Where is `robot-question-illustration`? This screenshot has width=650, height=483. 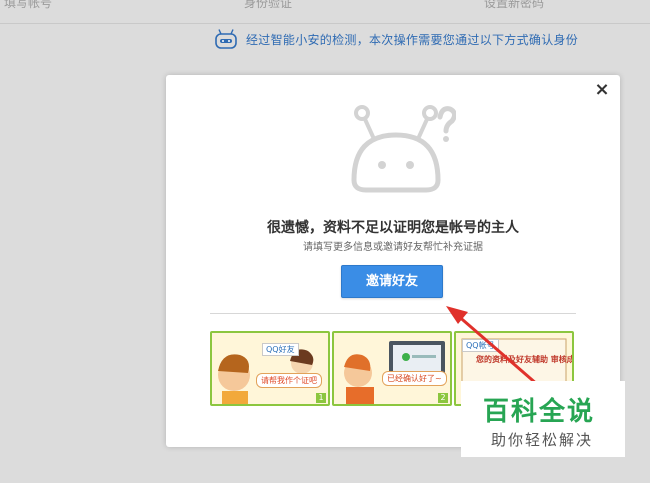
robot-question-illustration is located at coordinates (403, 149).